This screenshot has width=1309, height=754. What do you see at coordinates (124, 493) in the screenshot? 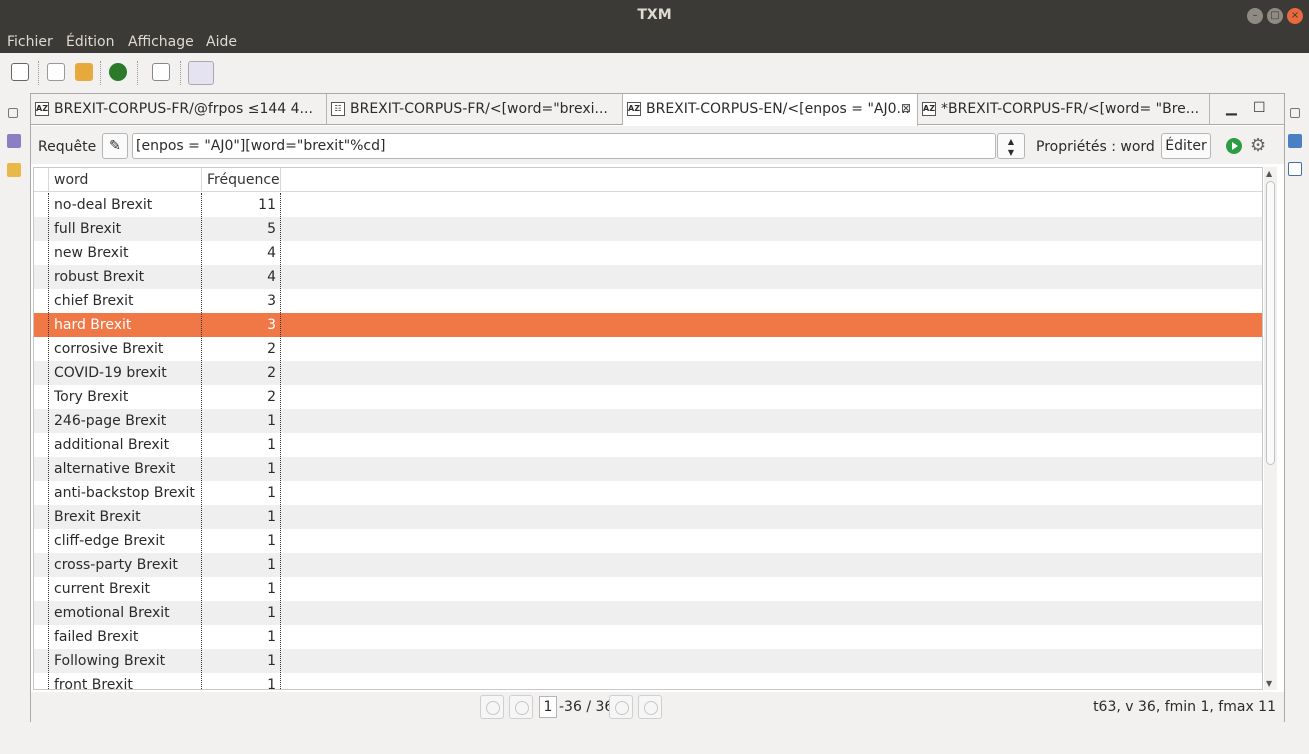
I see `cell-word: anti-backstop Brexit` at bounding box center [124, 493].